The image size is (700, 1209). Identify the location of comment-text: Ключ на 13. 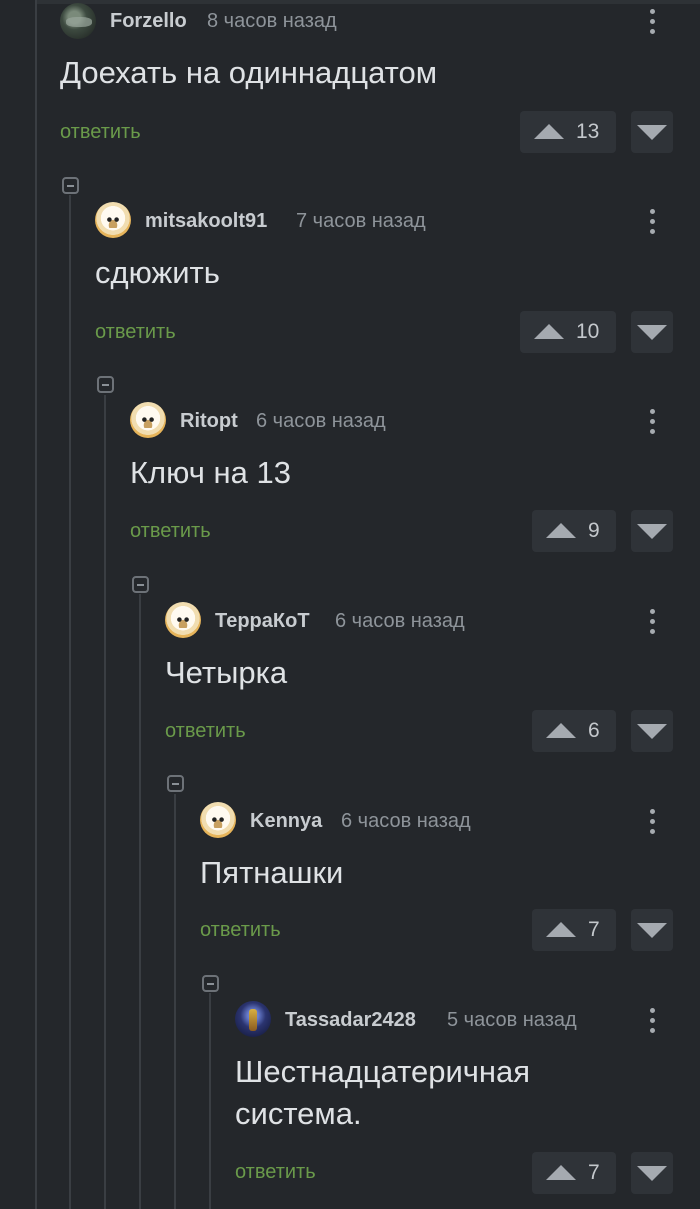
(210, 472).